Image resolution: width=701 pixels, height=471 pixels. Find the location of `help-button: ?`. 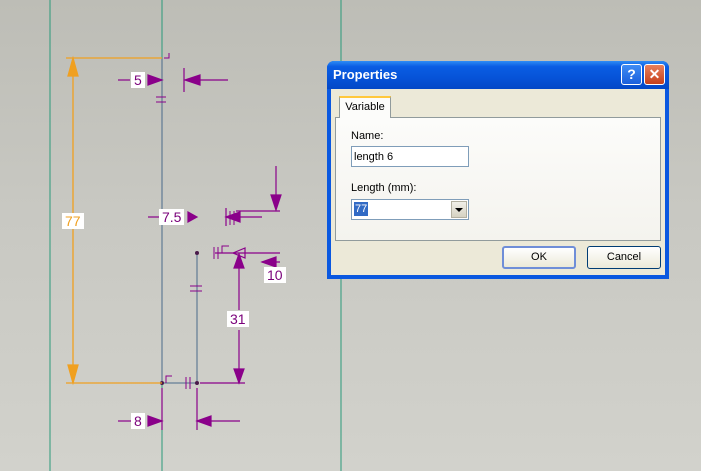

help-button: ? is located at coordinates (631, 74).